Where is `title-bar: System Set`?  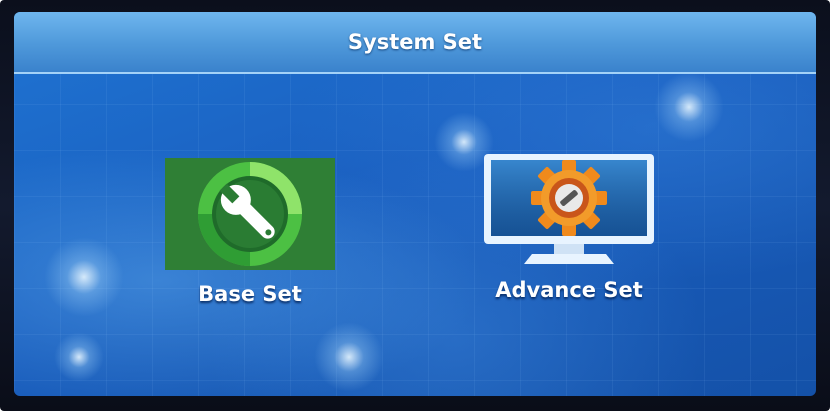 title-bar: System Set is located at coordinates (415, 43).